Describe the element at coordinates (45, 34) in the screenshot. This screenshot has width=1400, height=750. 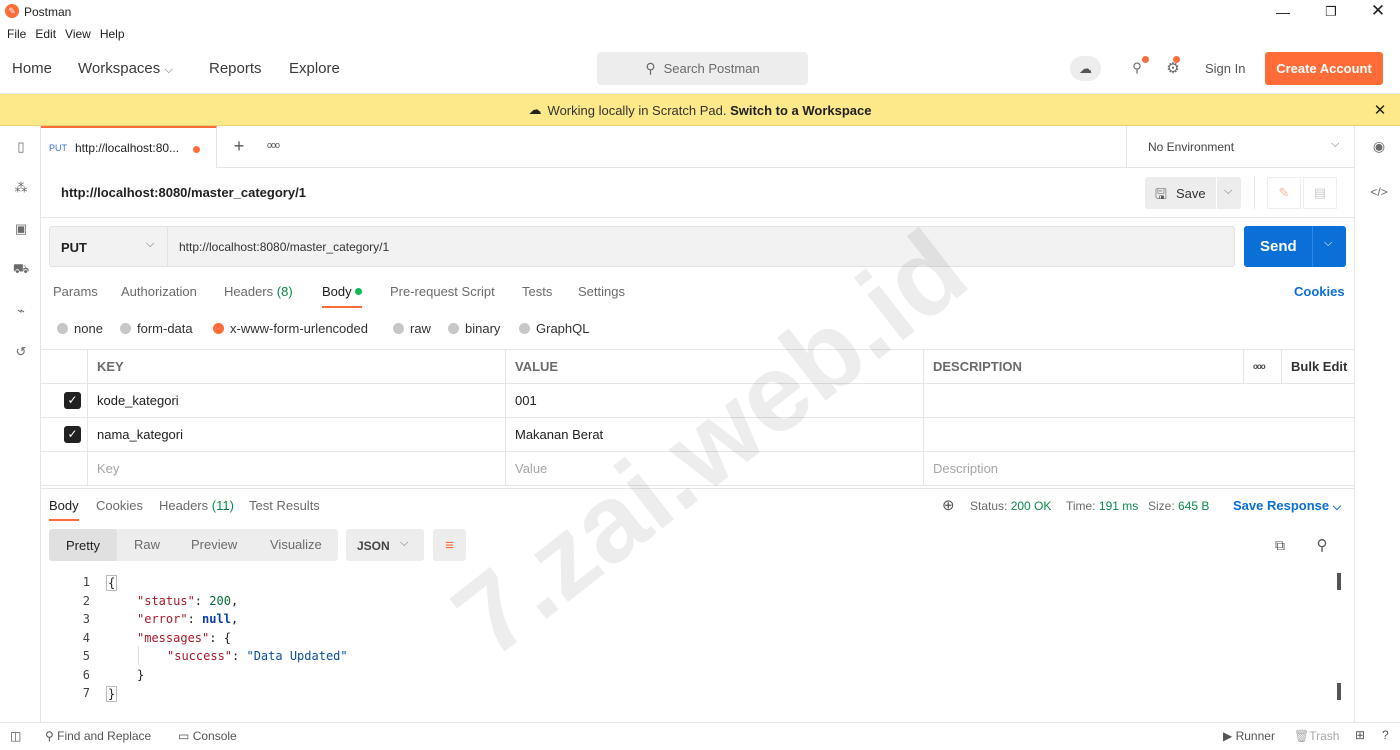
I see `menu-edit: Edit` at that location.